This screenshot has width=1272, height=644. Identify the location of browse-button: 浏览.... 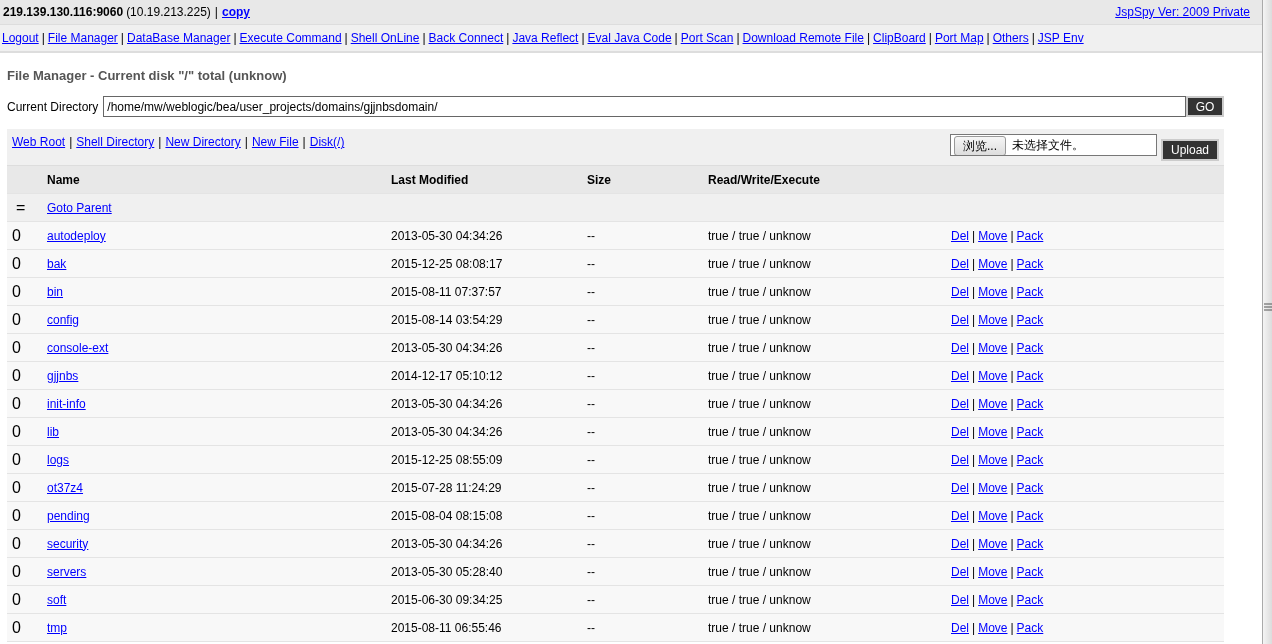
(979, 145).